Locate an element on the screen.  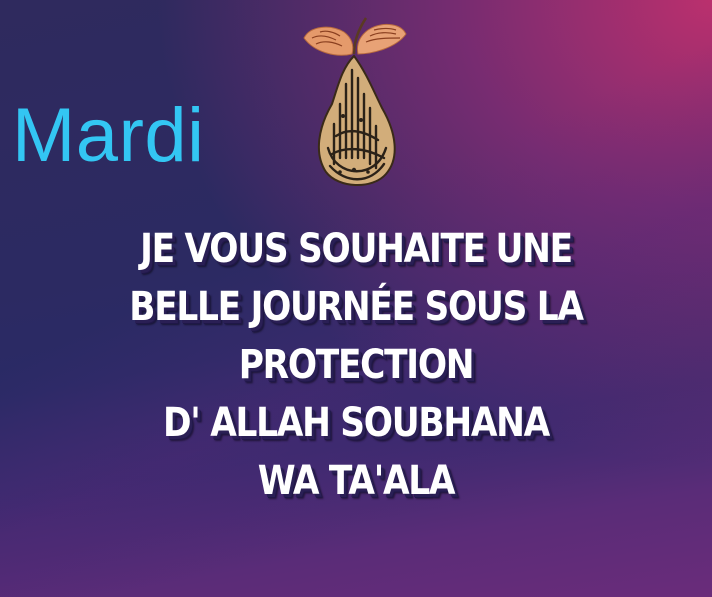
message-line: D' ALLAH SOUBHANA is located at coordinates (356, 423).